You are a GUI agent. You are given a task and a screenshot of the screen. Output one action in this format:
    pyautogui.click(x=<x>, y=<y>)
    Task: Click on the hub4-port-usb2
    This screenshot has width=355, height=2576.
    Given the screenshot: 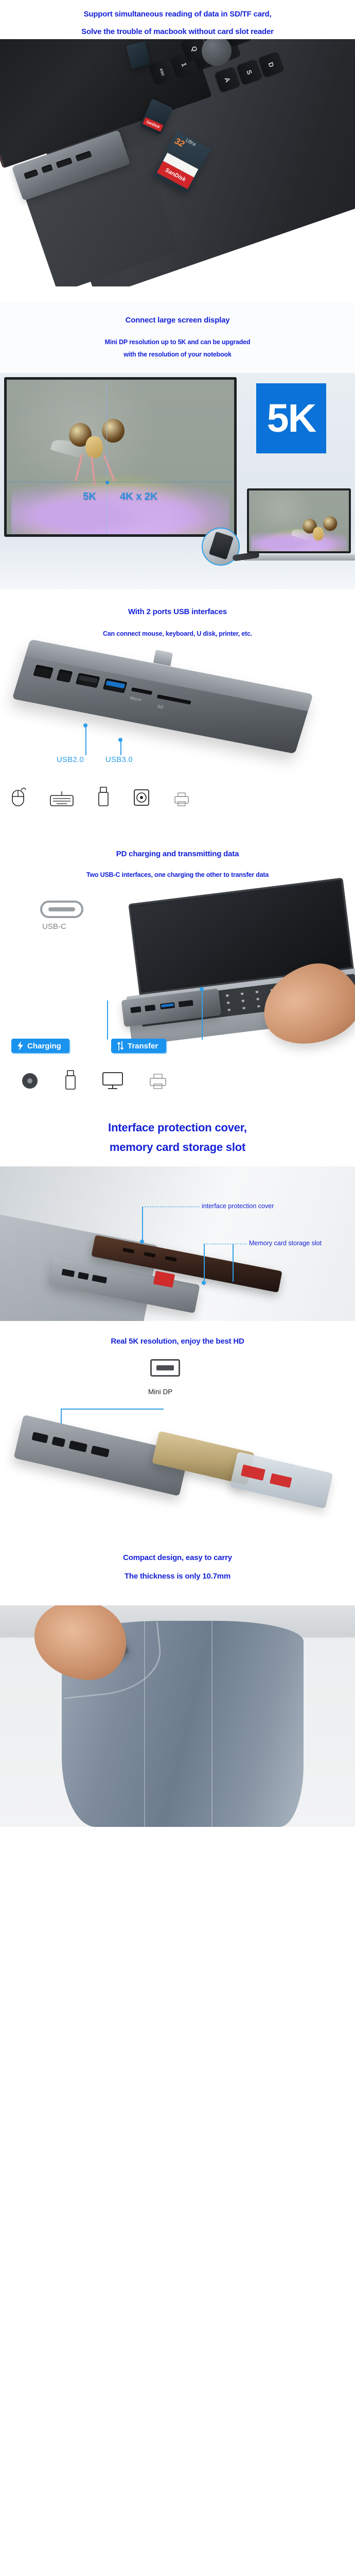 What is the action you would take?
    pyautogui.click(x=185, y=1003)
    